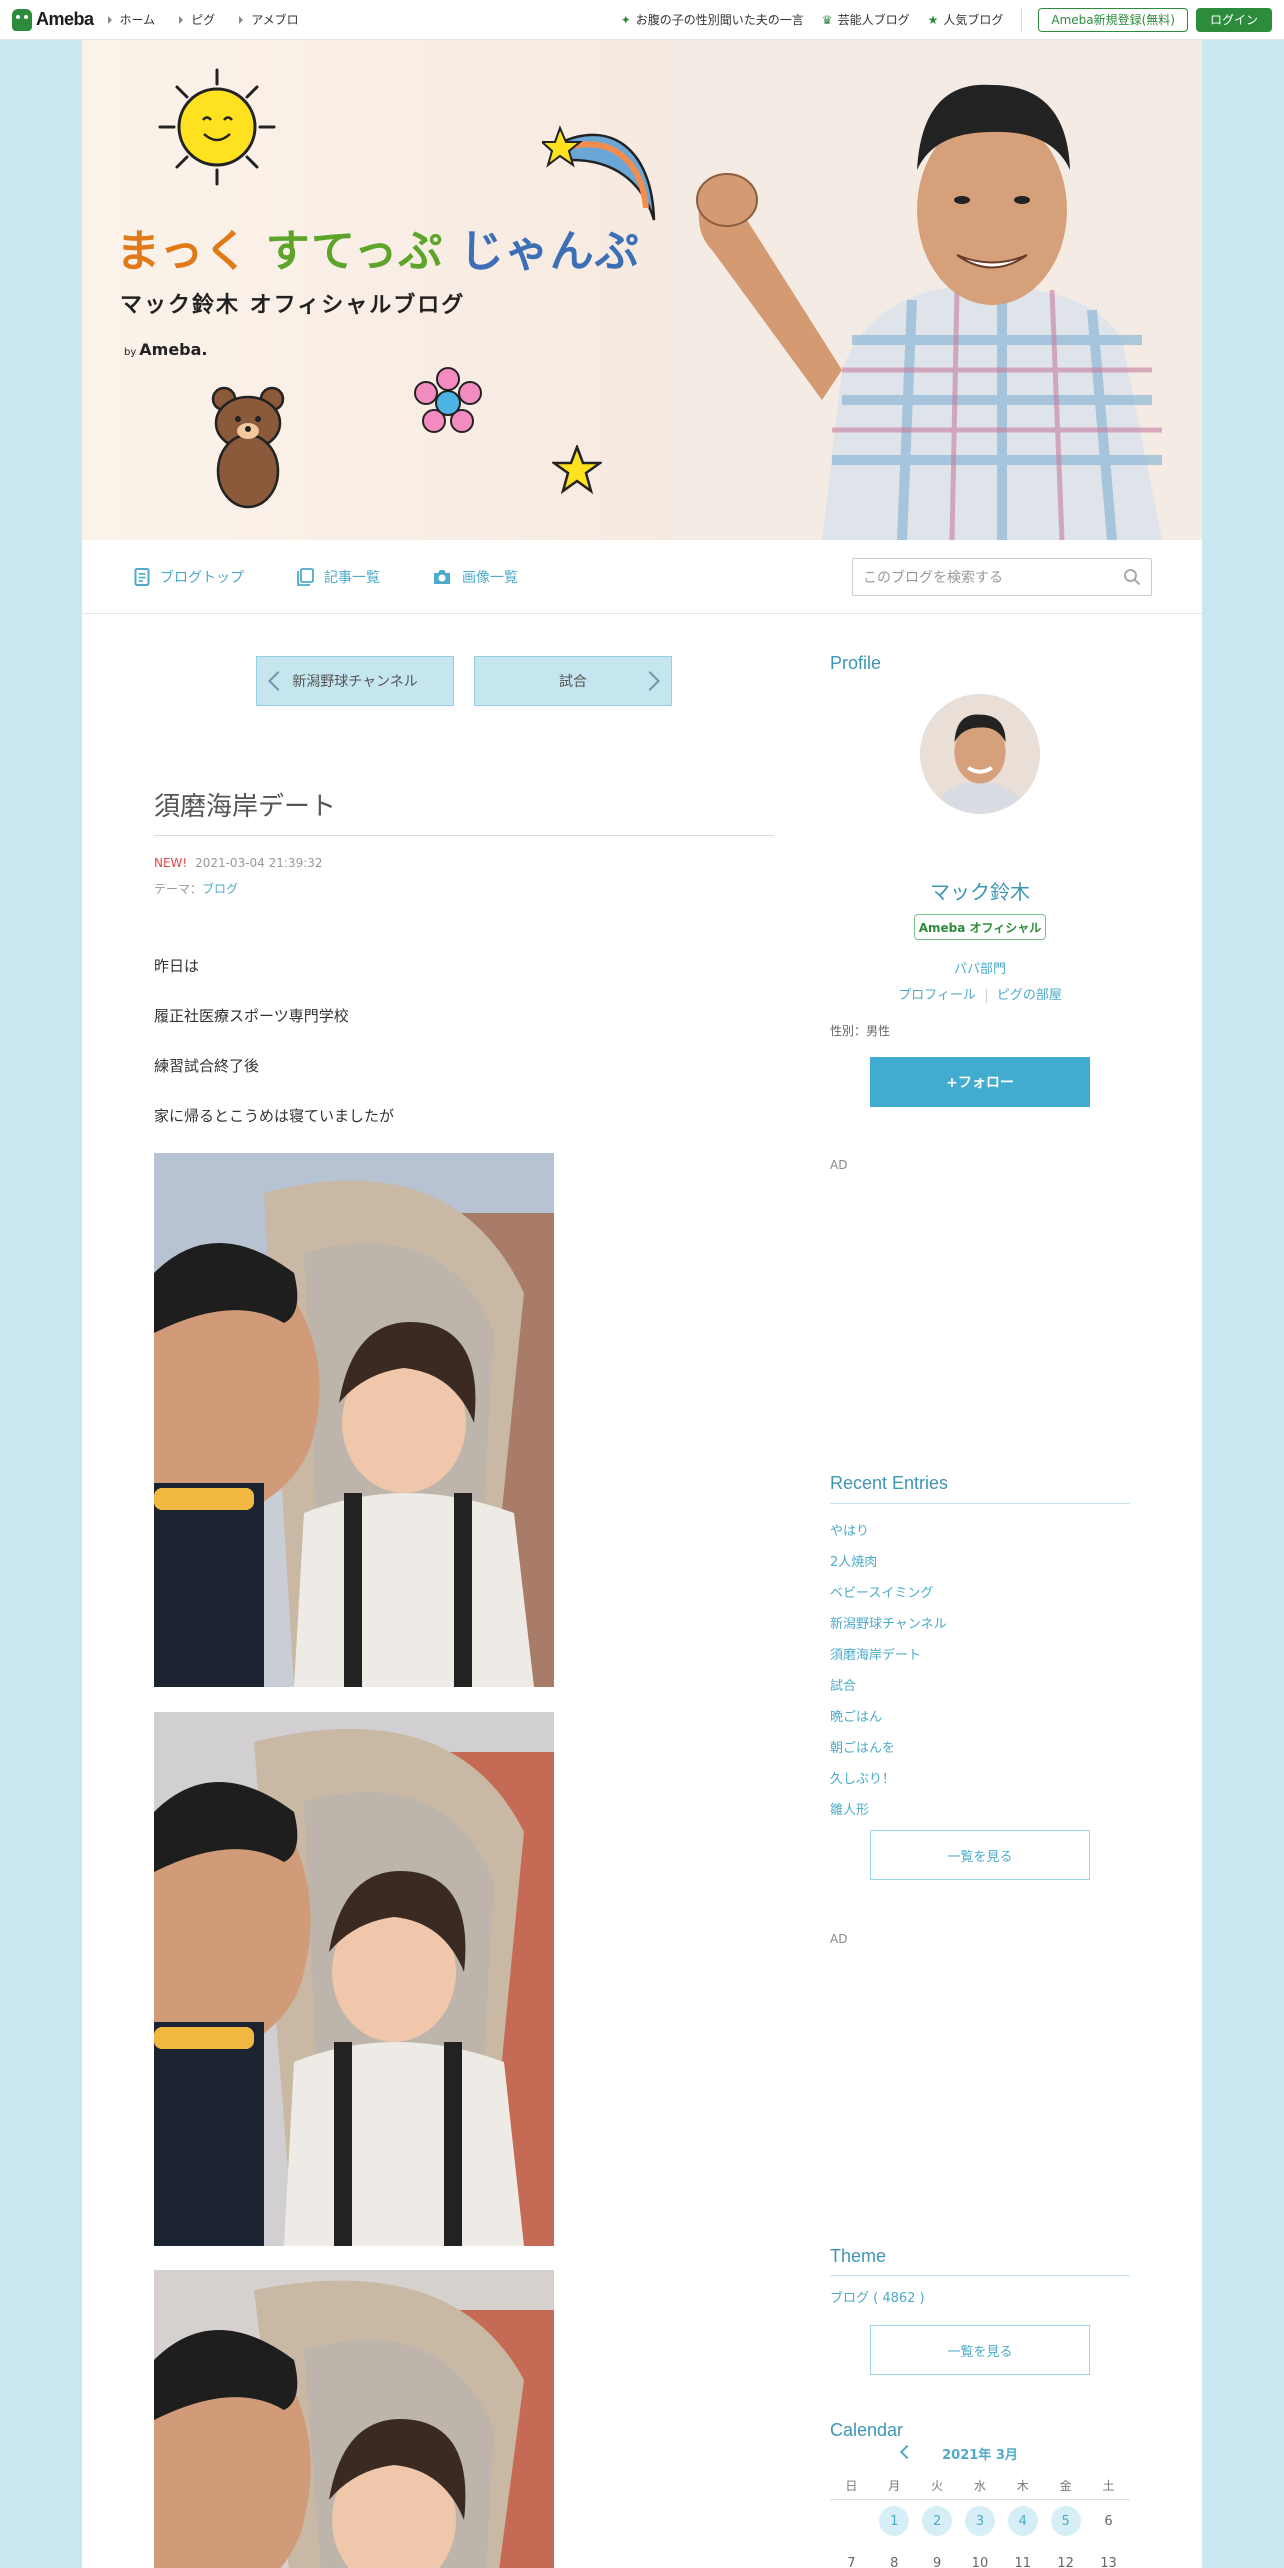 This screenshot has height=2568, width=1284. I want to click on article-theme: テーマ：ブログ, so click(196, 889).